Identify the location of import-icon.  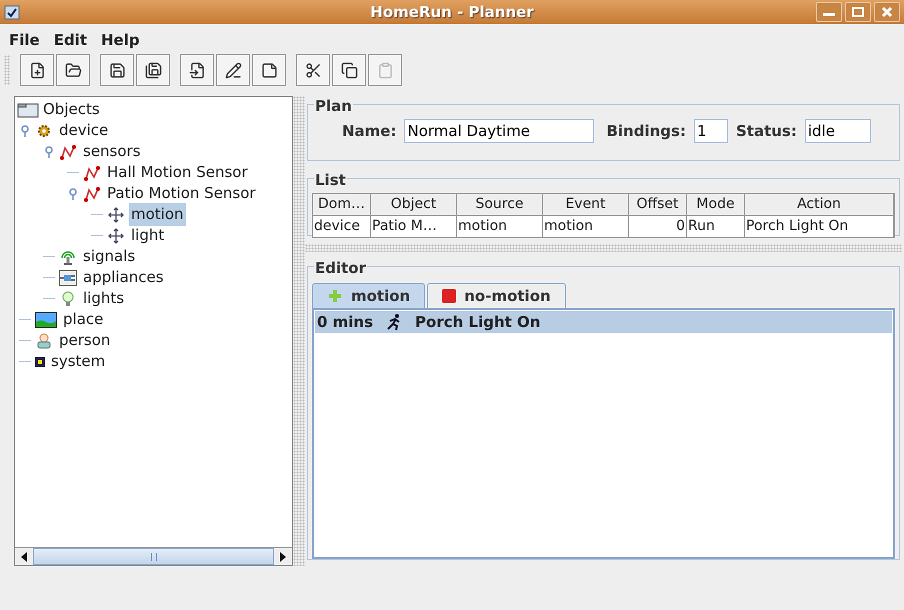
(197, 70).